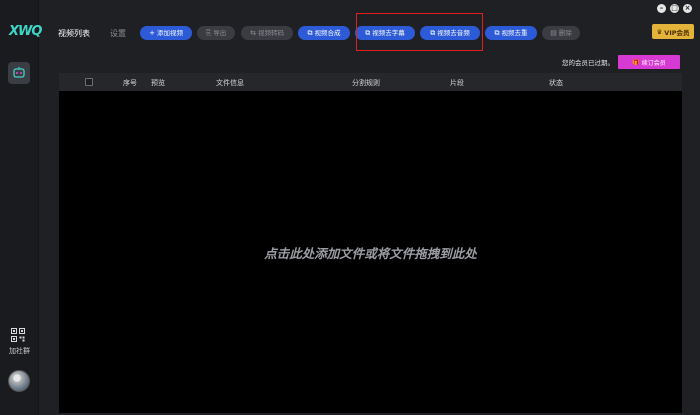  I want to click on highlight-box, so click(419, 32).